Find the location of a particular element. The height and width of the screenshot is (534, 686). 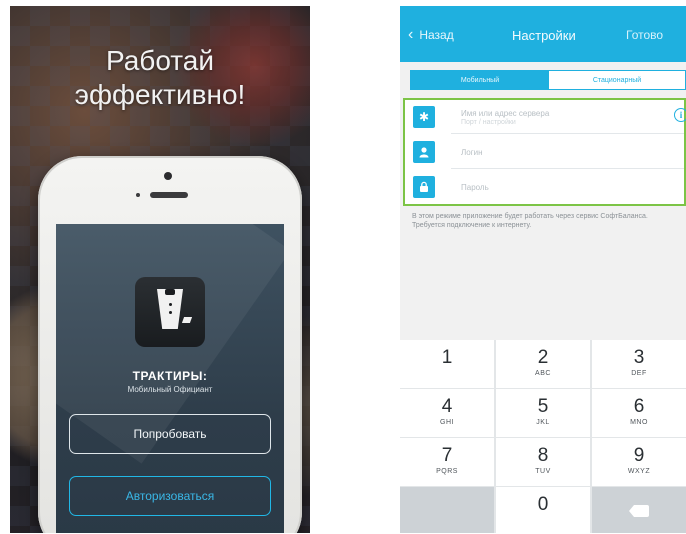

segment-mobile: Мобильный is located at coordinates (480, 80).